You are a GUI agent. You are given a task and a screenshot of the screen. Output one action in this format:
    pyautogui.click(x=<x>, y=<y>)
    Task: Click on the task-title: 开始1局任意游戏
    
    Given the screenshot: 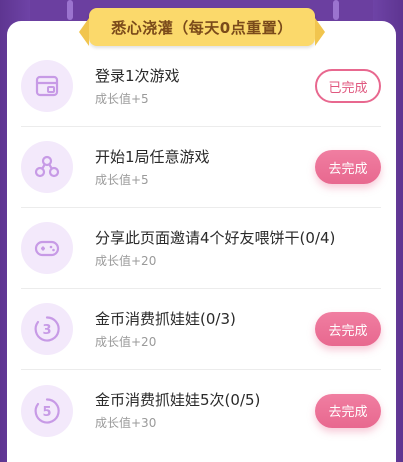 What is the action you would take?
    pyautogui.click(x=152, y=156)
    